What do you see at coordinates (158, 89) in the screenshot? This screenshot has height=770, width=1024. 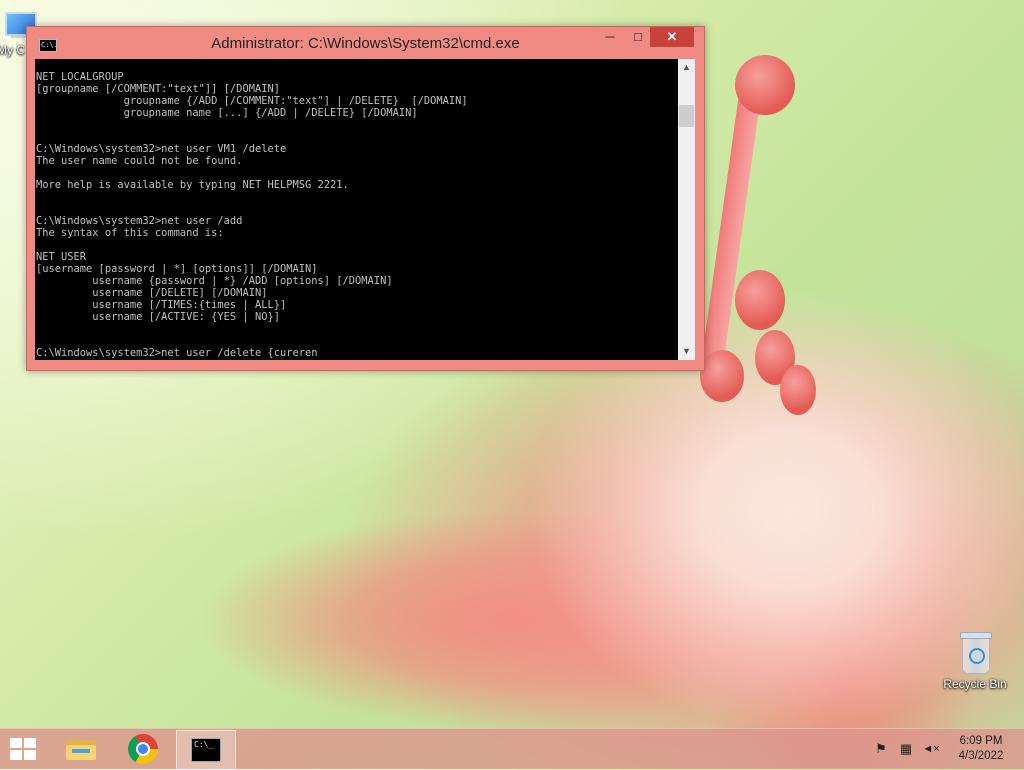 I see `console-line: [groupname [/COMMENT:"text"]] [/DOMAIN]` at bounding box center [158, 89].